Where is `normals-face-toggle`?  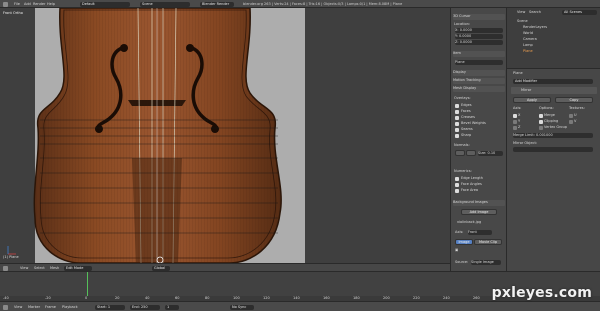
normals-face-toggle is located at coordinates (471, 153).